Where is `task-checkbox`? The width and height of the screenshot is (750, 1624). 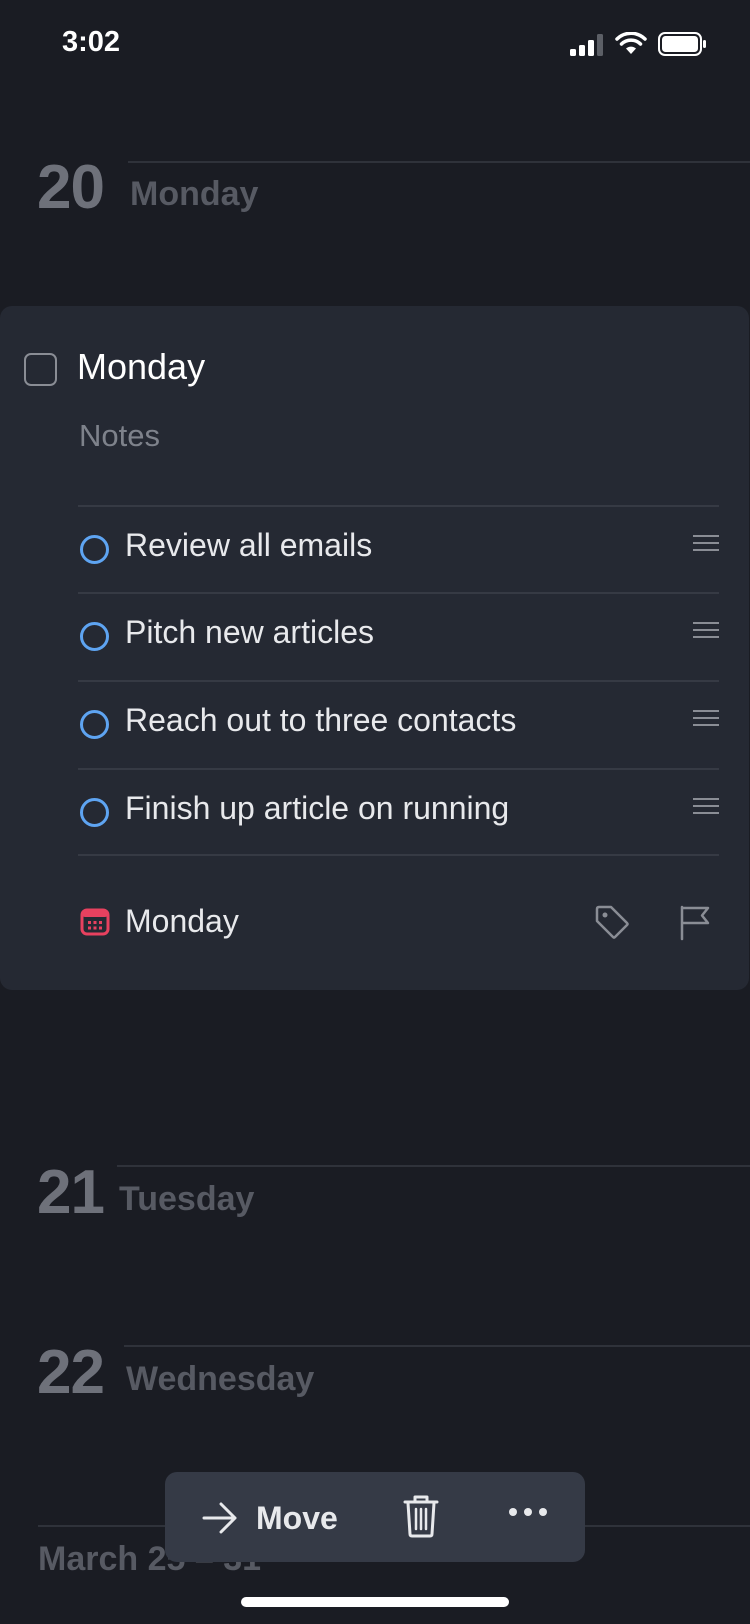
task-checkbox is located at coordinates (40, 369).